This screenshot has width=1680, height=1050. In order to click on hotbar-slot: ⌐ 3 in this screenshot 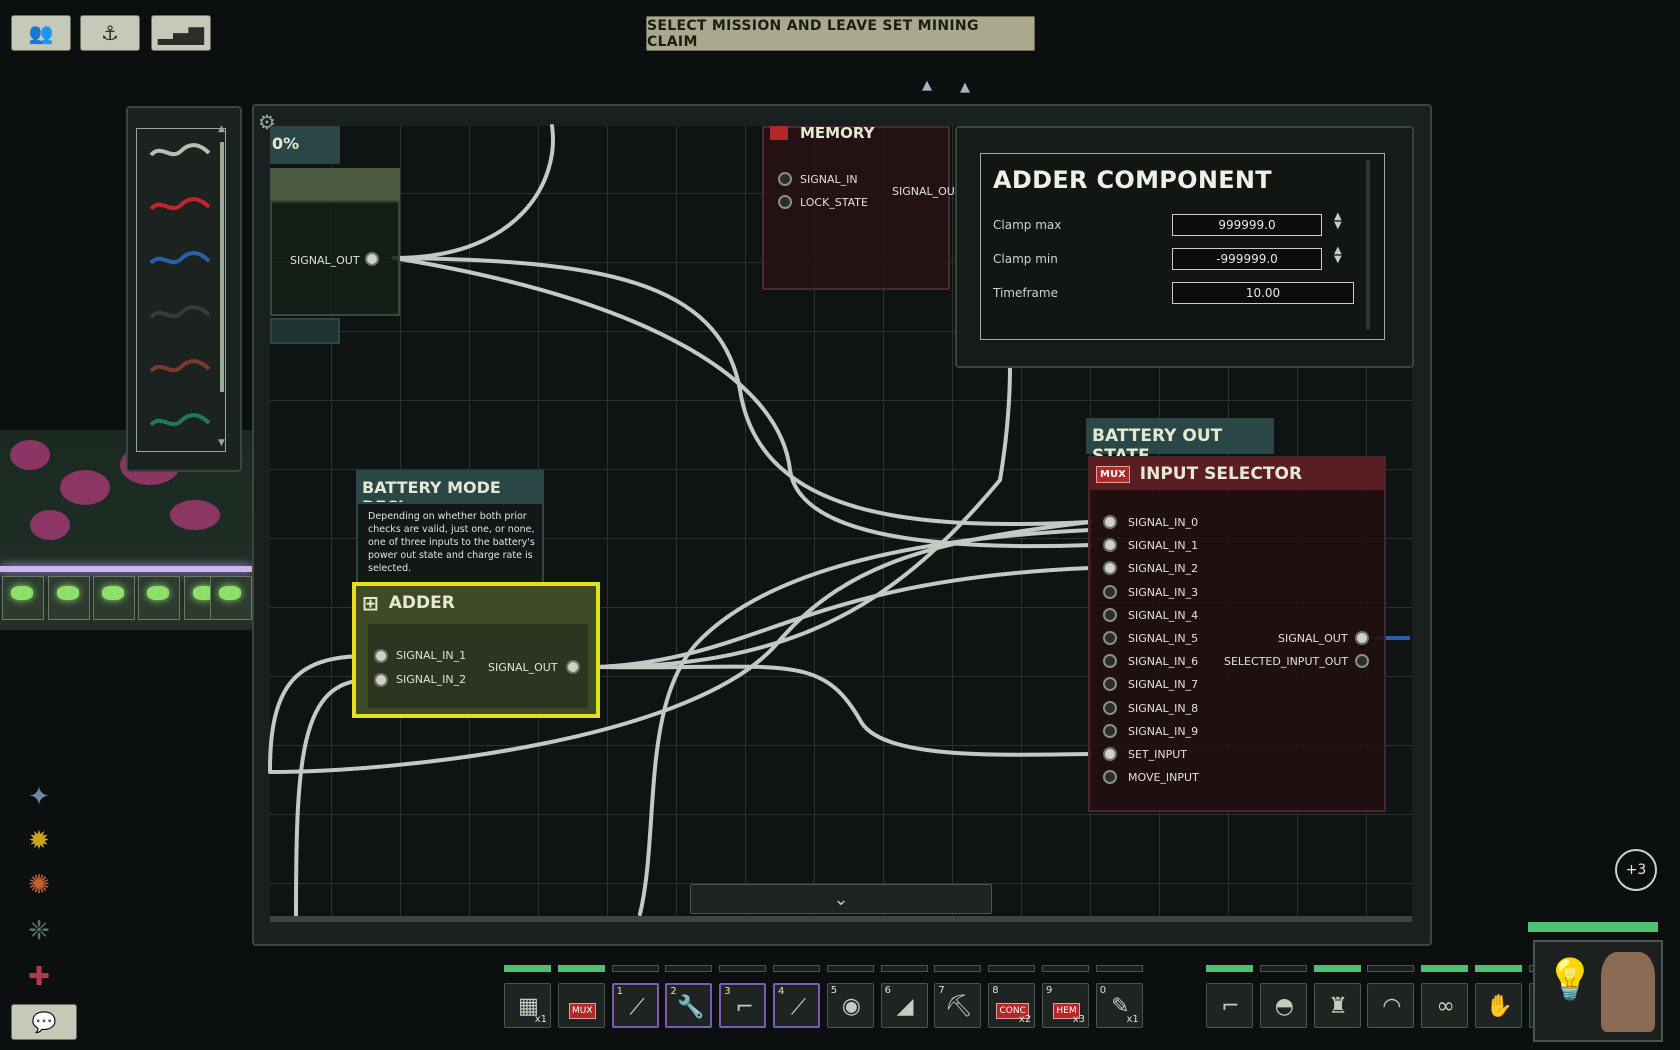, I will do `click(743, 1005)`.